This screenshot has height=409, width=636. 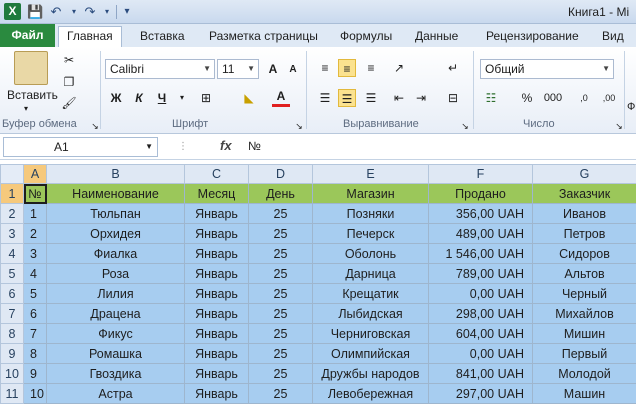 What do you see at coordinates (216, 174) in the screenshot?
I see `column-header-c: C` at bounding box center [216, 174].